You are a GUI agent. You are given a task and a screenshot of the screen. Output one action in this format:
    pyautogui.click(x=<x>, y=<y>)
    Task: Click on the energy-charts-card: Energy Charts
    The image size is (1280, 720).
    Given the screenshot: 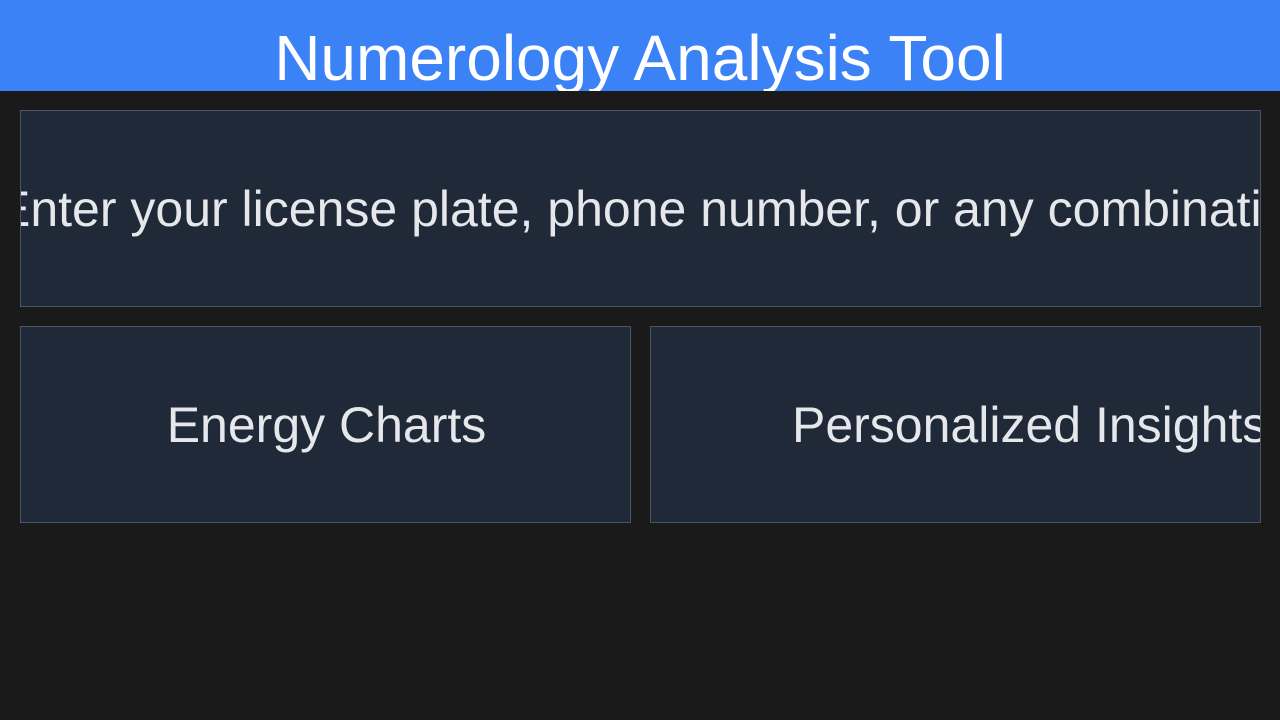 What is the action you would take?
    pyautogui.click(x=325, y=424)
    